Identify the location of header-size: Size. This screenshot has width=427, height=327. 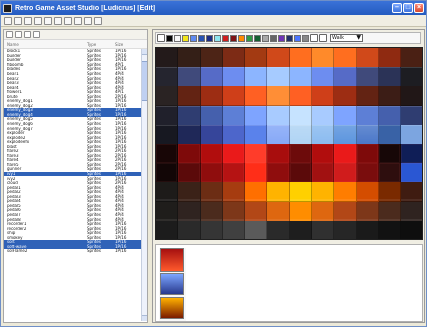
(125, 44).